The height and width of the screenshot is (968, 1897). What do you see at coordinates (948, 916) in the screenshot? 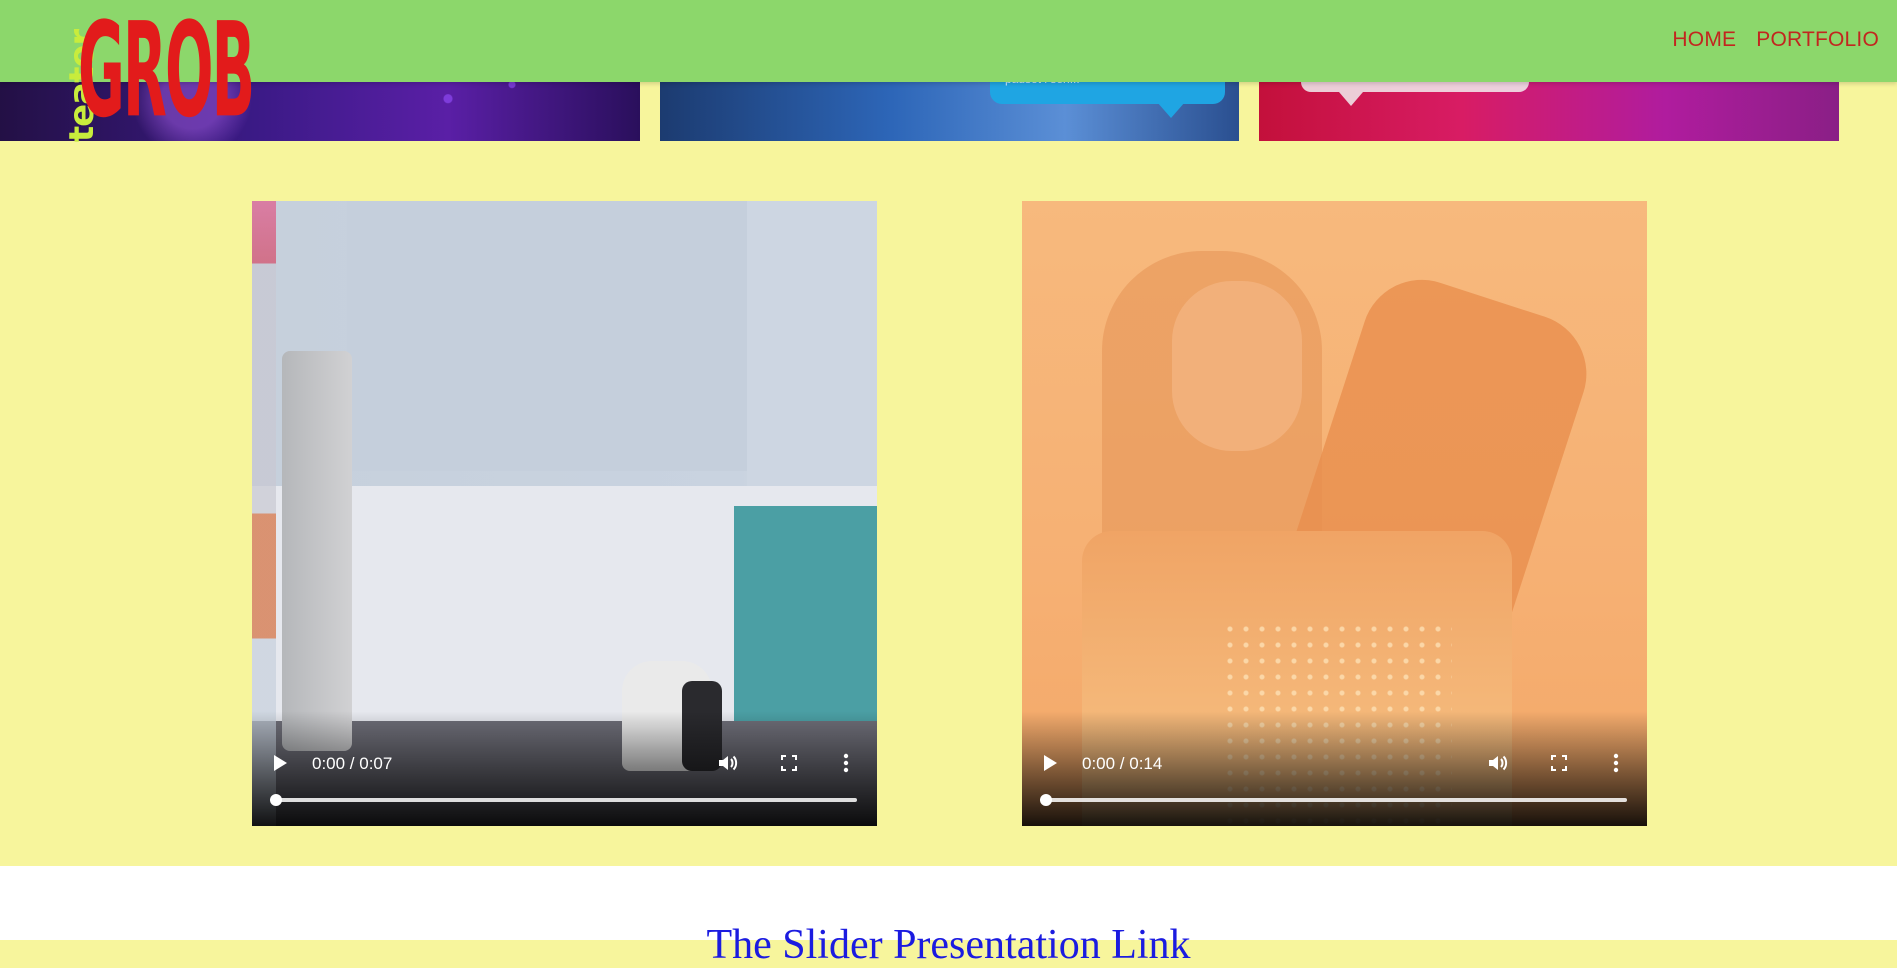
I see `slider-section: The Slider Presentation Link` at bounding box center [948, 916].